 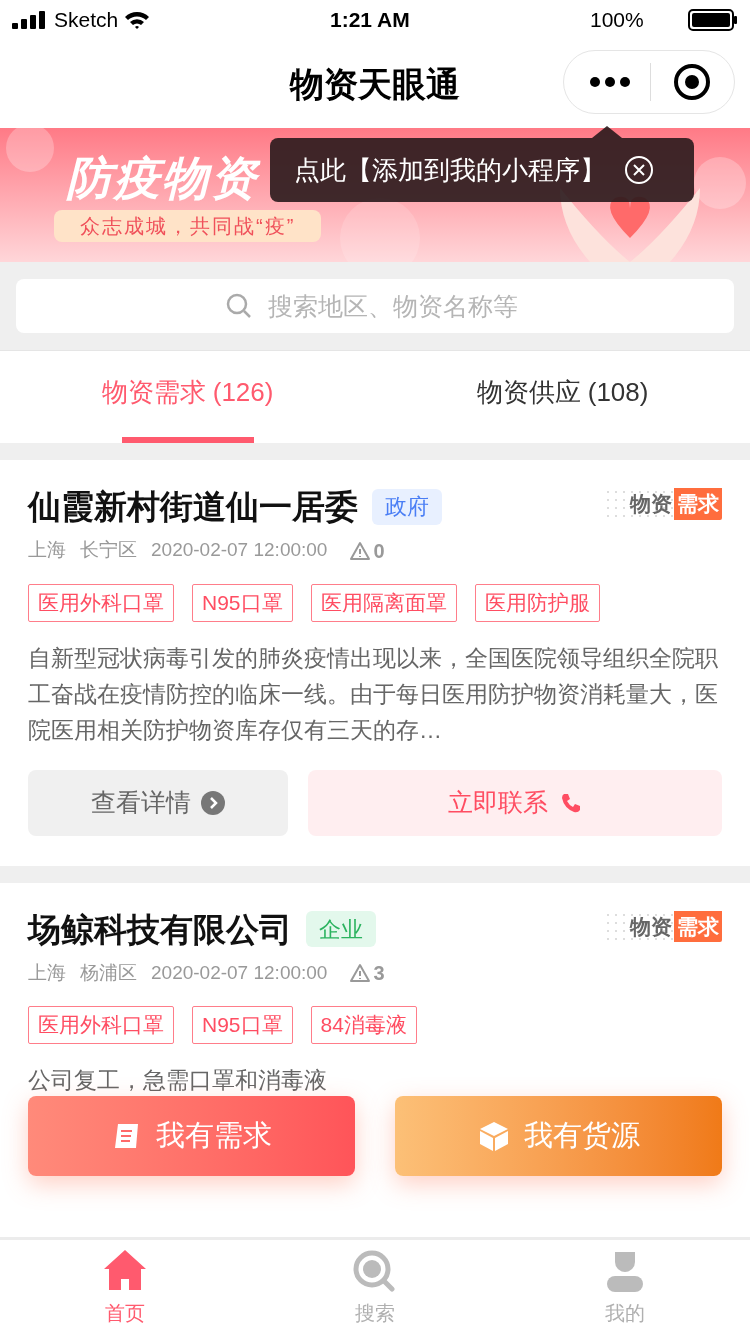 What do you see at coordinates (193, 507) in the screenshot?
I see `card-title: 仙霞新村街道仙一居委` at bounding box center [193, 507].